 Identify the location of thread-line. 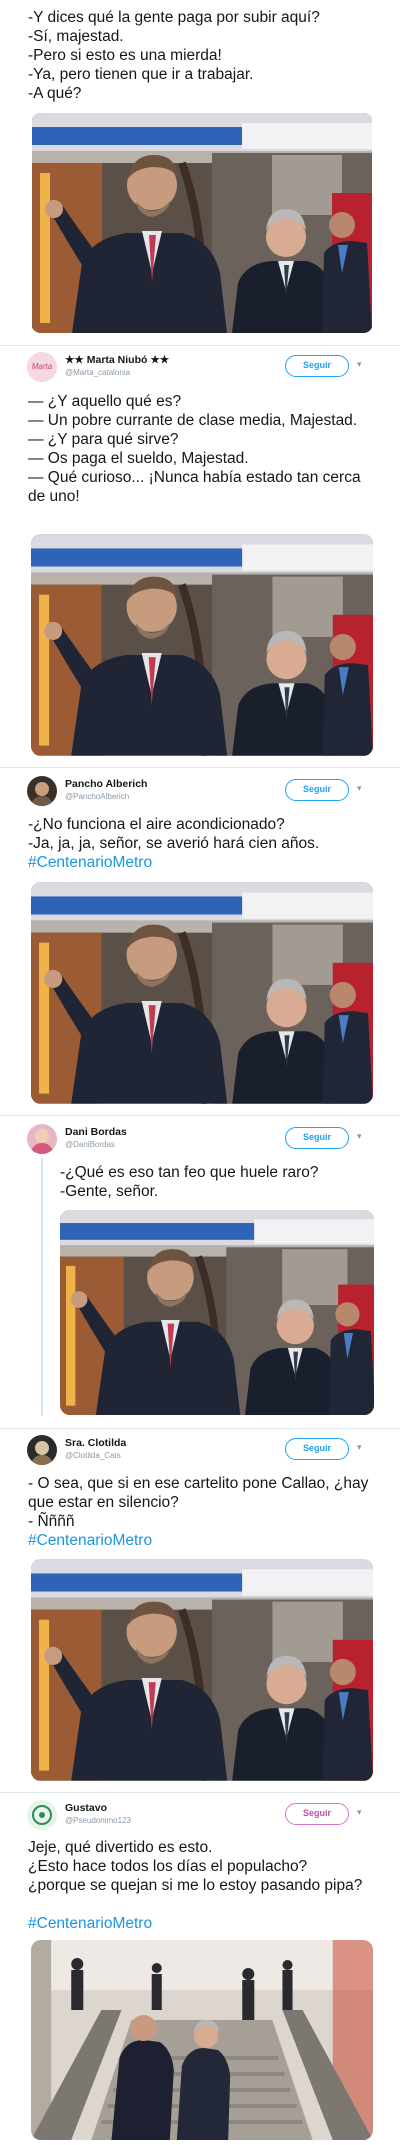
(42, 1287).